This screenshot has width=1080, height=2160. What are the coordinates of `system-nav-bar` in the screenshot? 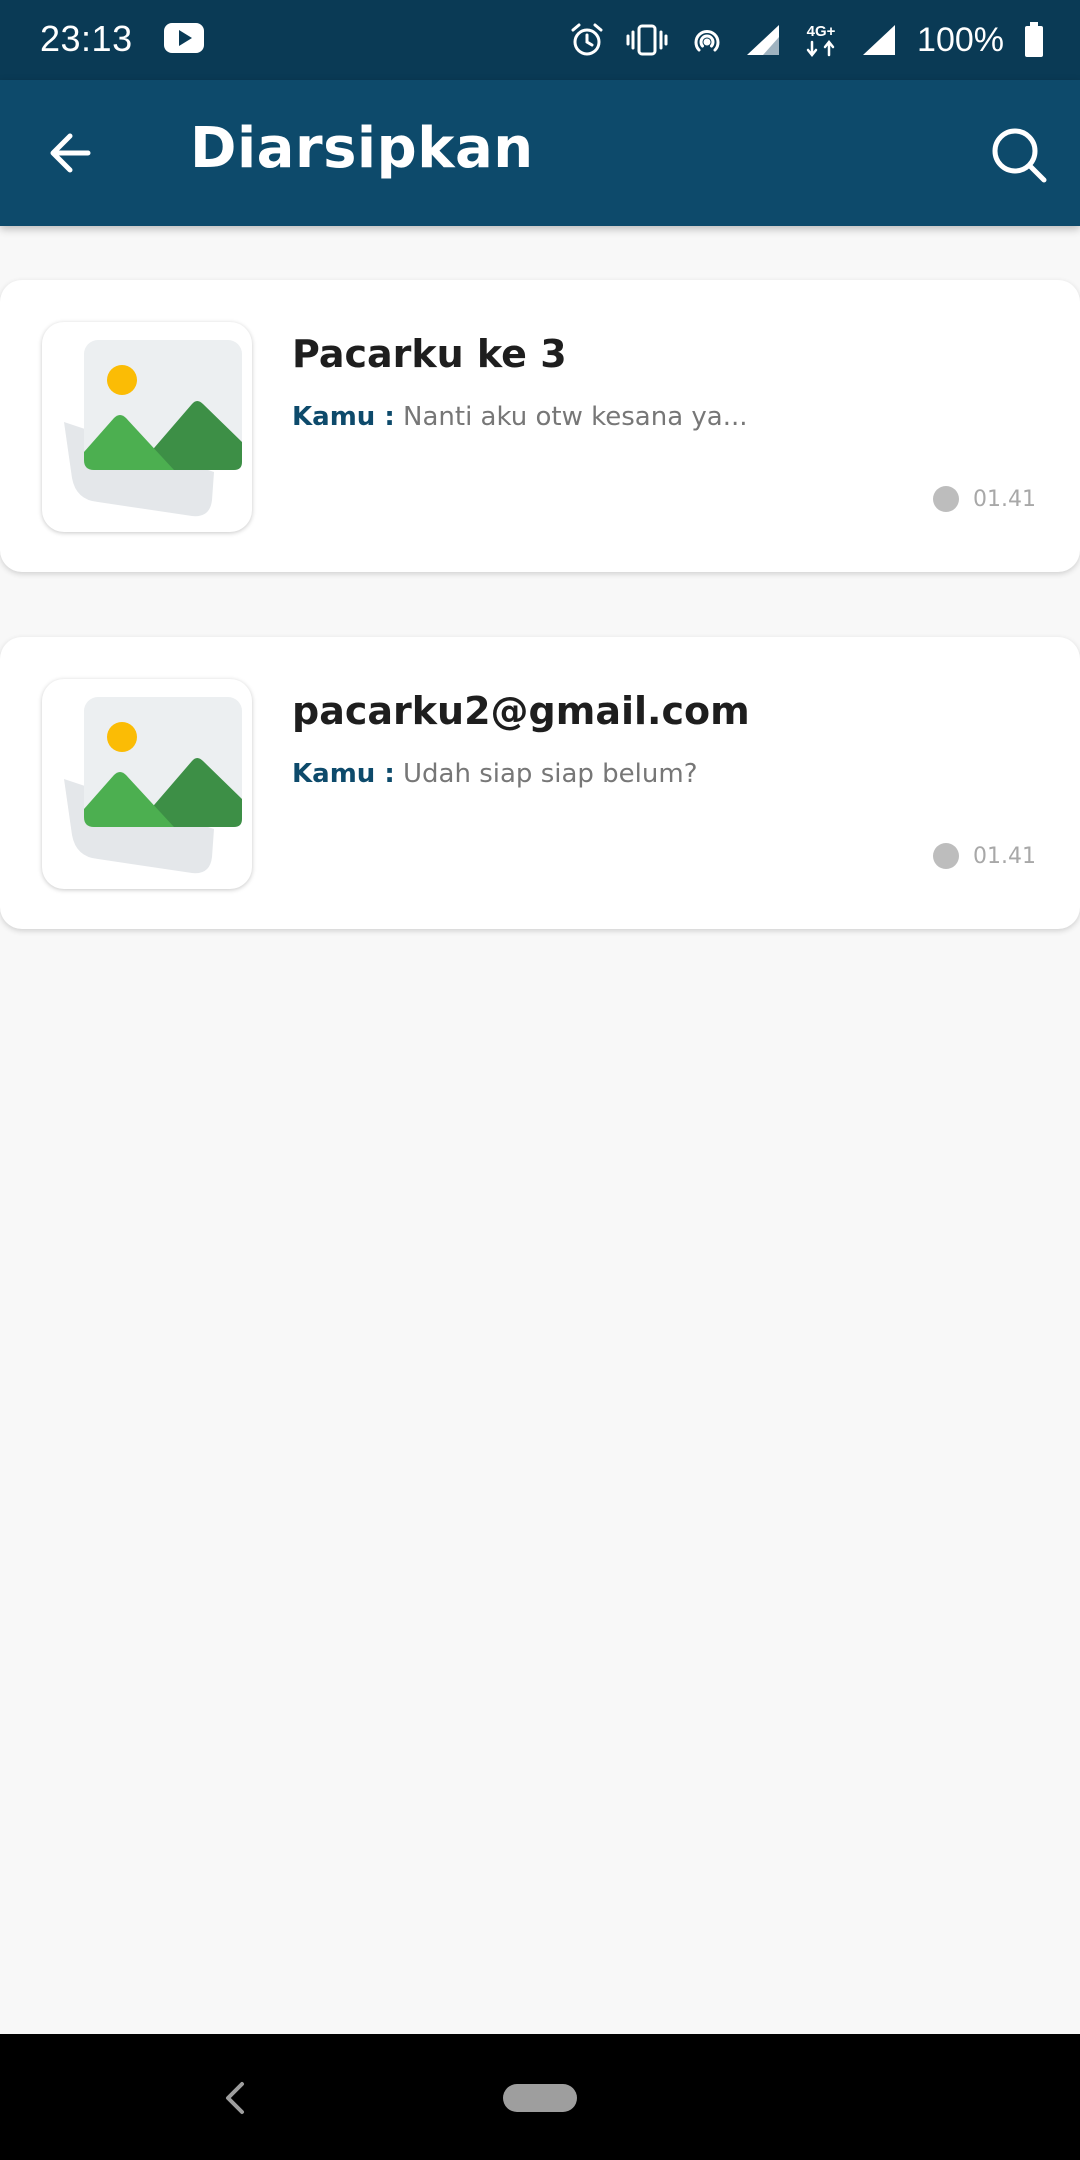 It's located at (540, 2097).